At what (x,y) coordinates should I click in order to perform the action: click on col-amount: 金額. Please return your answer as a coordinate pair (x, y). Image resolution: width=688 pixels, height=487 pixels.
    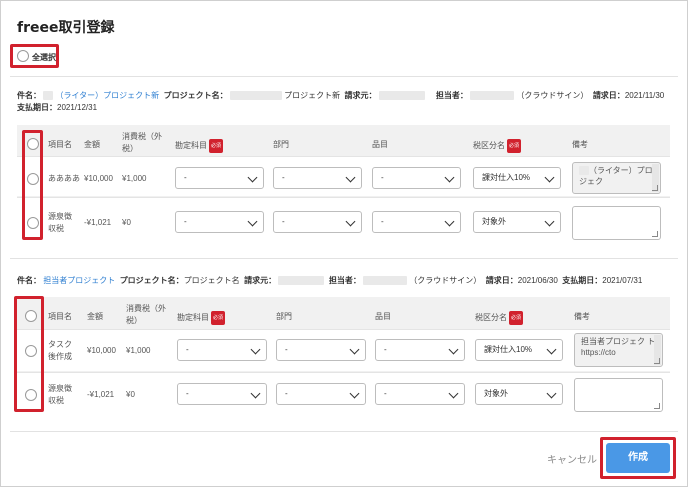
    Looking at the image, I should click on (95, 316).